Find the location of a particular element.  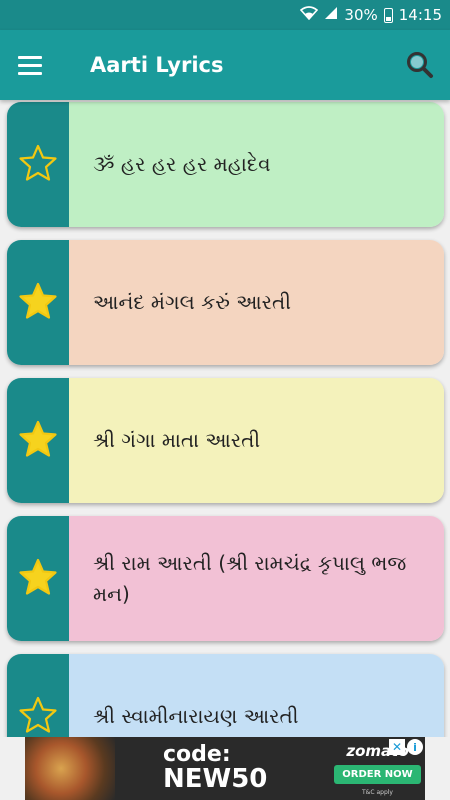

clock: 14:15 is located at coordinates (420, 15).